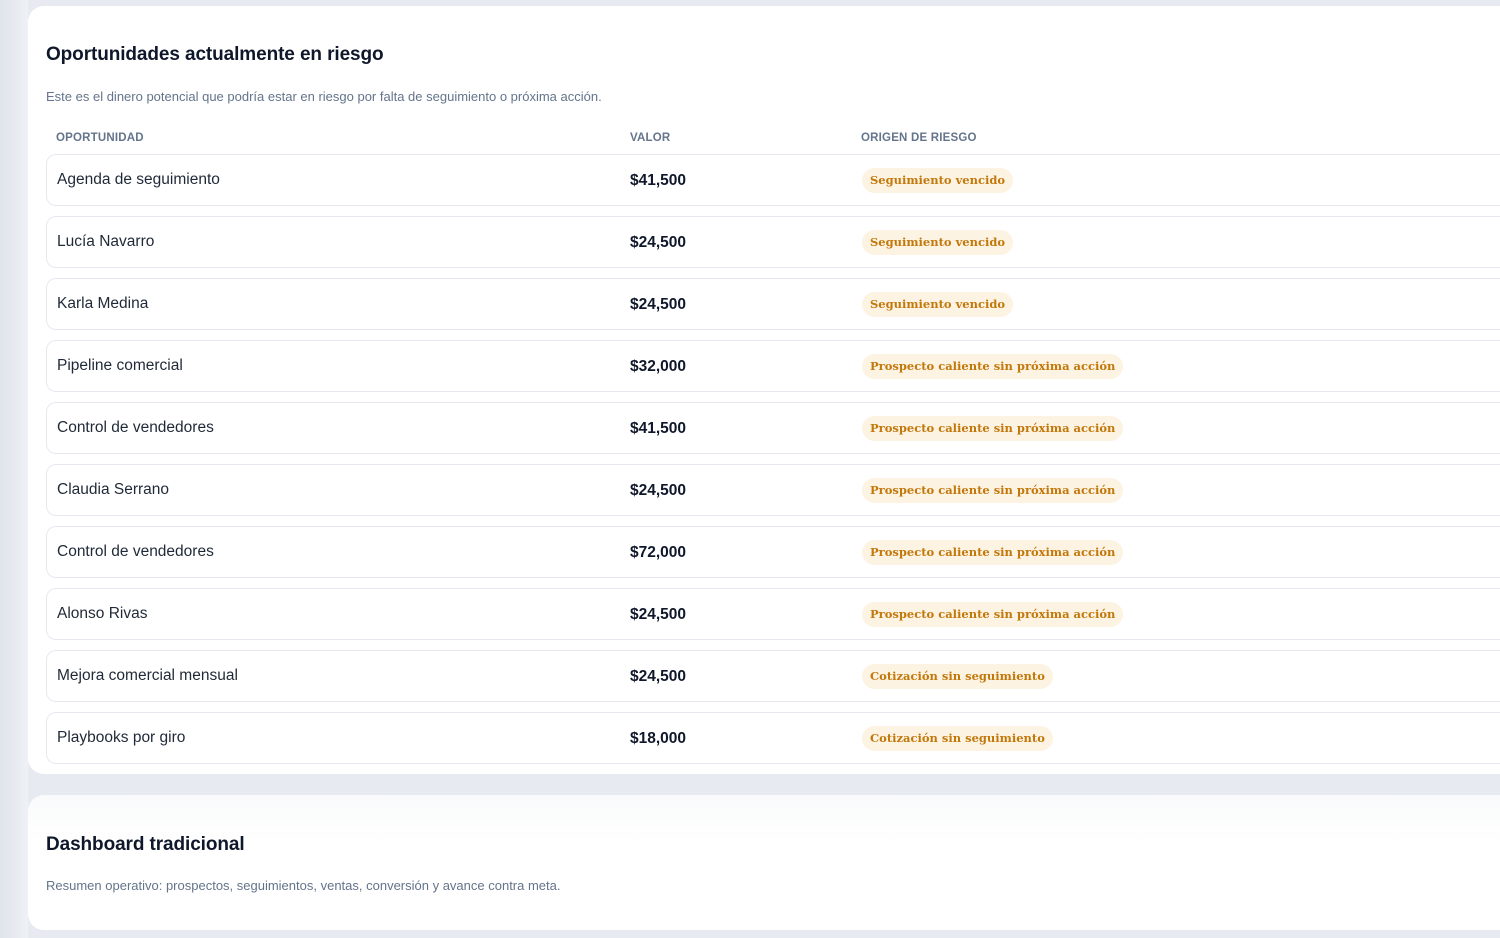  What do you see at coordinates (113, 489) in the screenshot?
I see `opportunity-name: Claudia Serrano` at bounding box center [113, 489].